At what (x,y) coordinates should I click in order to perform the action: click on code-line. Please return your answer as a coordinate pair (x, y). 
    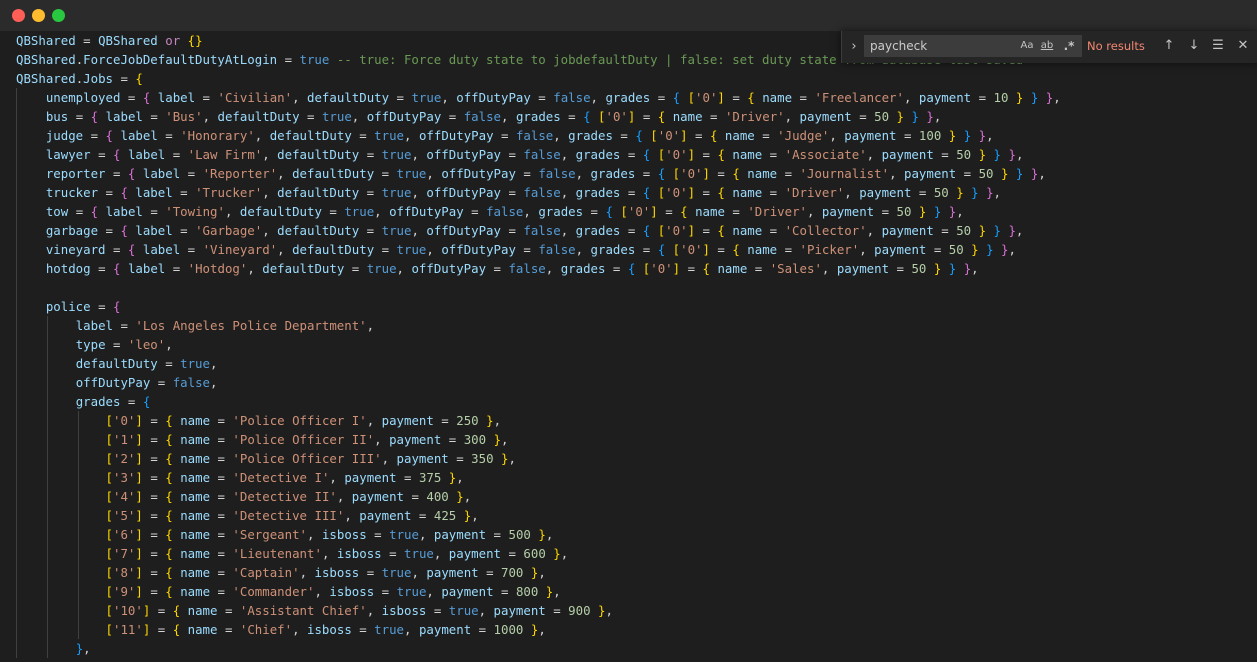
    Looking at the image, I should click on (538, 287).